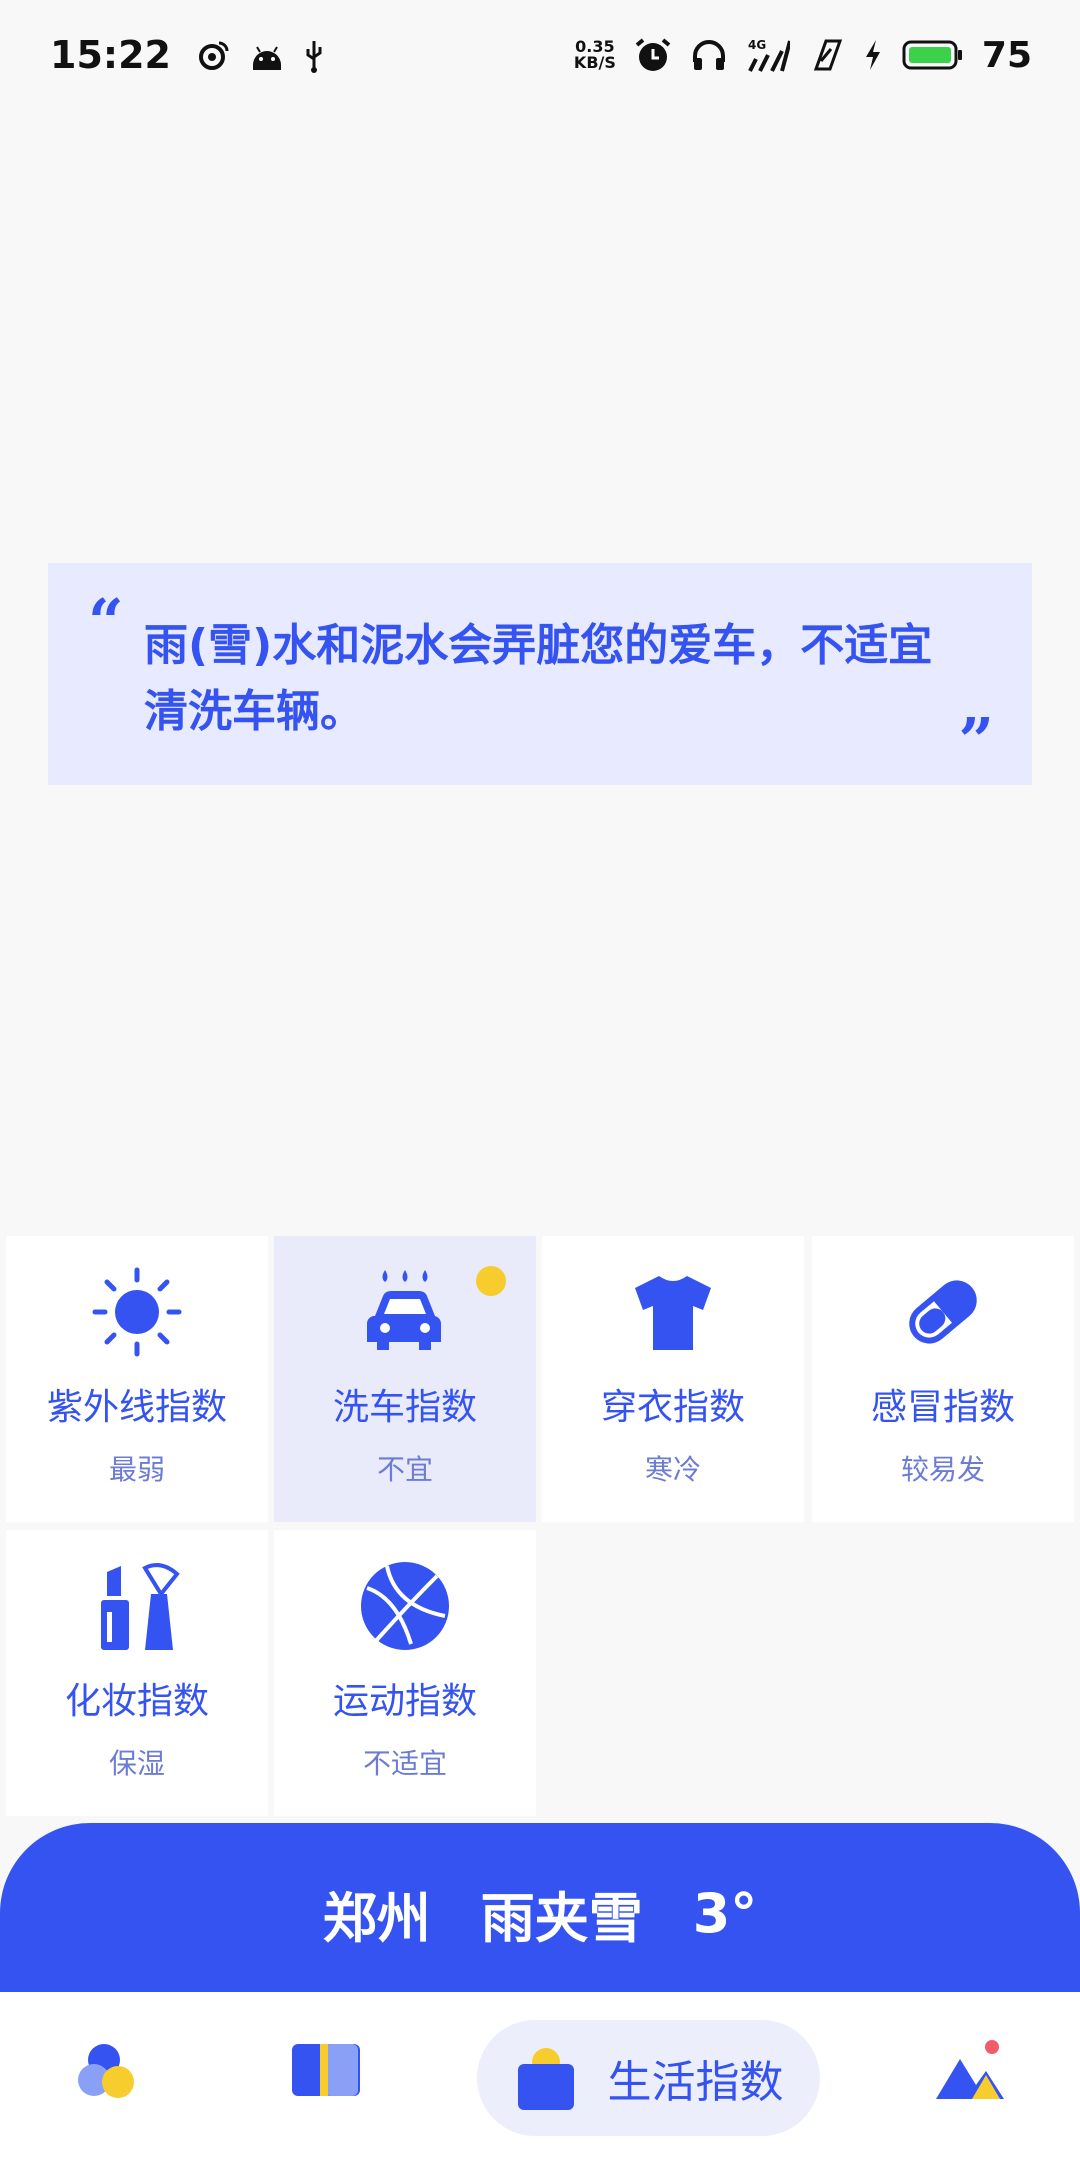 The width and height of the screenshot is (1080, 2160). I want to click on tile-value: 保湿, so click(136, 1763).